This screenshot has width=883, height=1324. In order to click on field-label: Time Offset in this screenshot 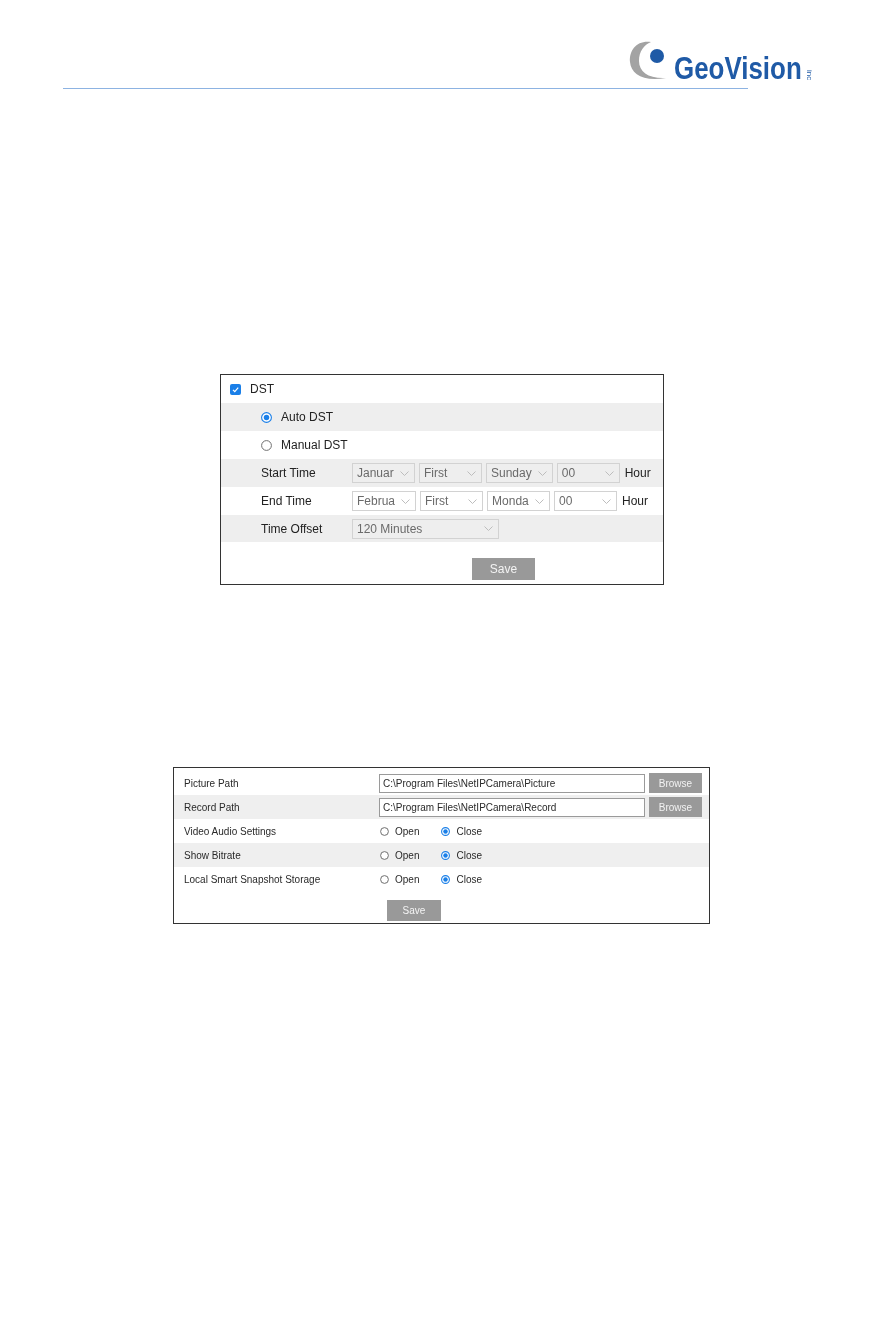, I will do `click(292, 528)`.